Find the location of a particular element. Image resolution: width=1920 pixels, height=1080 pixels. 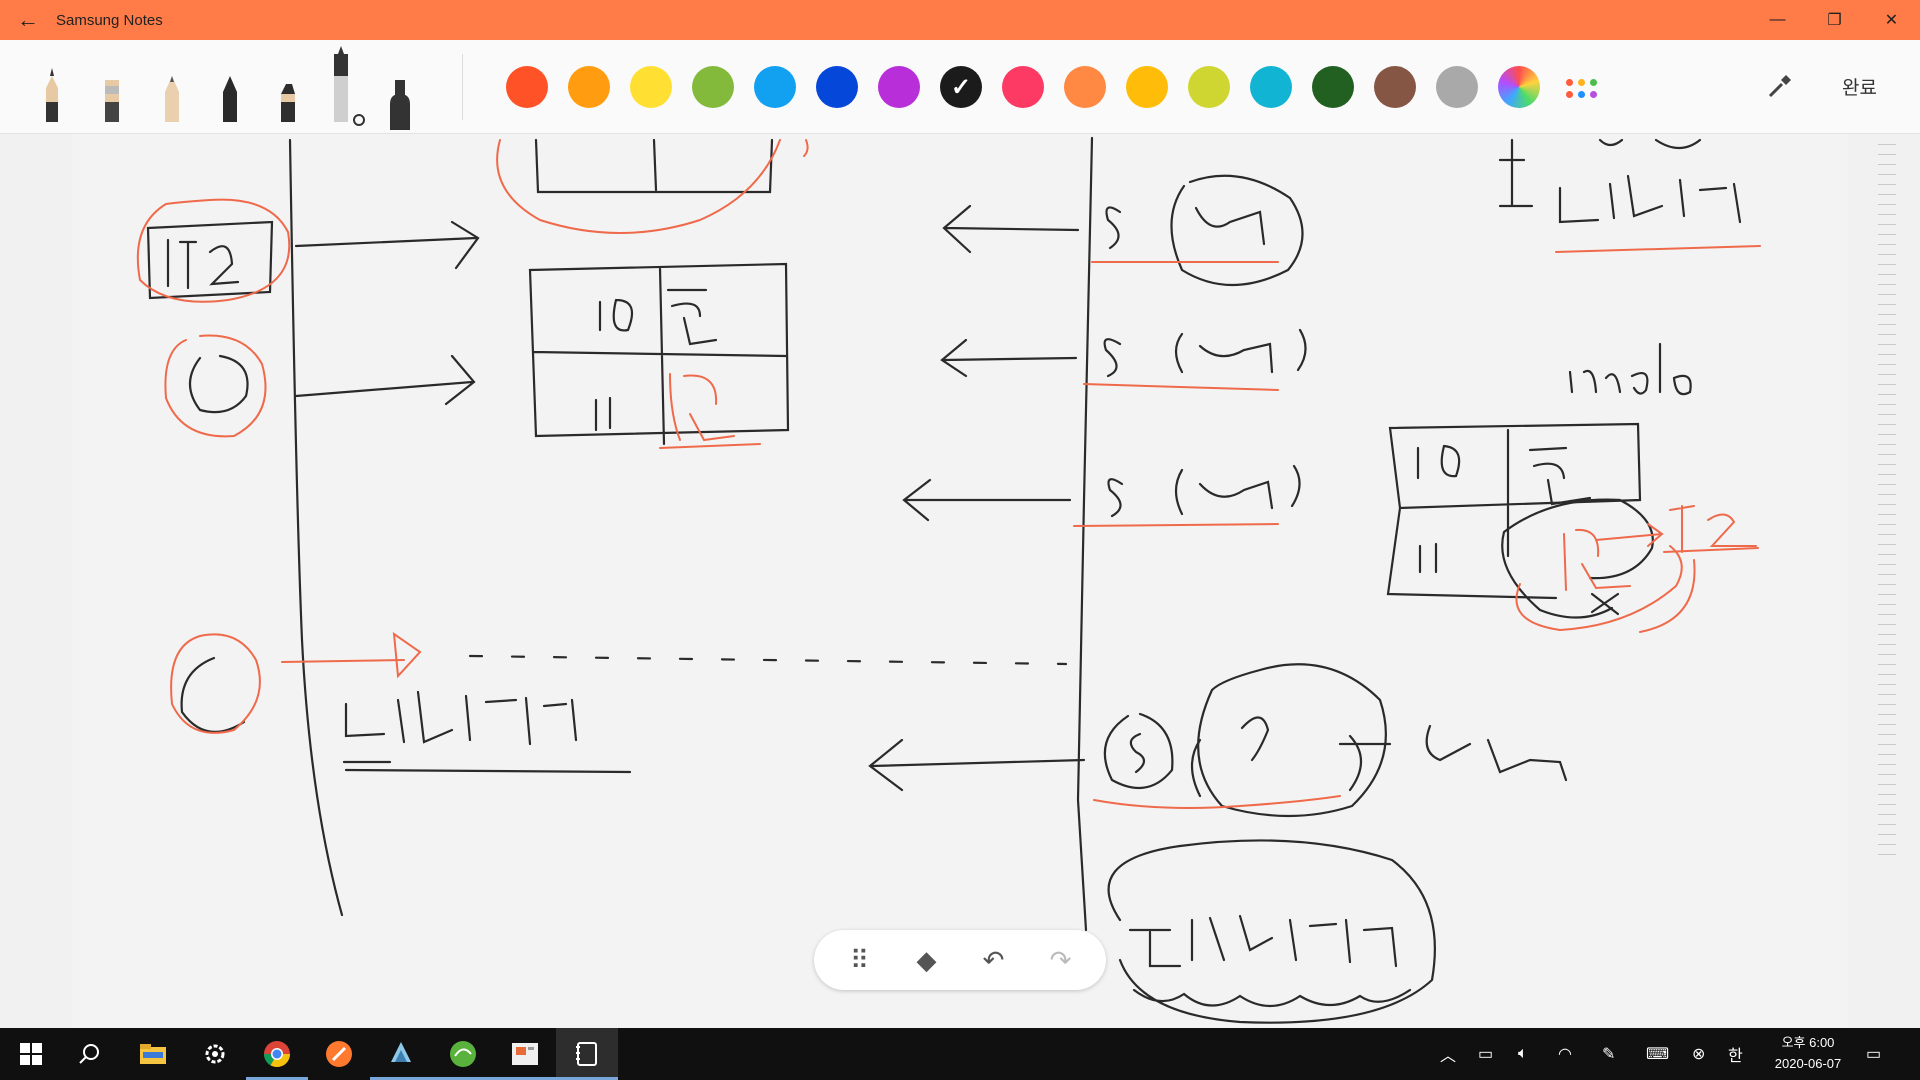

color-palette: ✓ is located at coordinates (1054, 87).